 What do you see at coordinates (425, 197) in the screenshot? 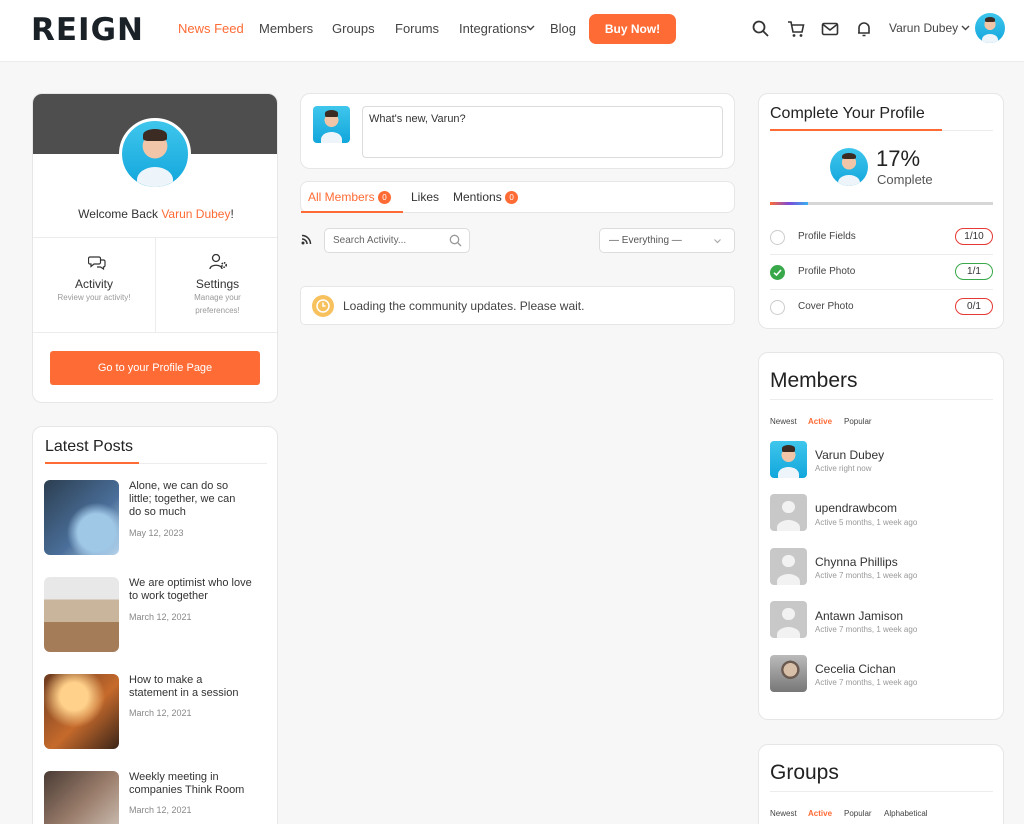
I see `tab-likes: Likes` at bounding box center [425, 197].